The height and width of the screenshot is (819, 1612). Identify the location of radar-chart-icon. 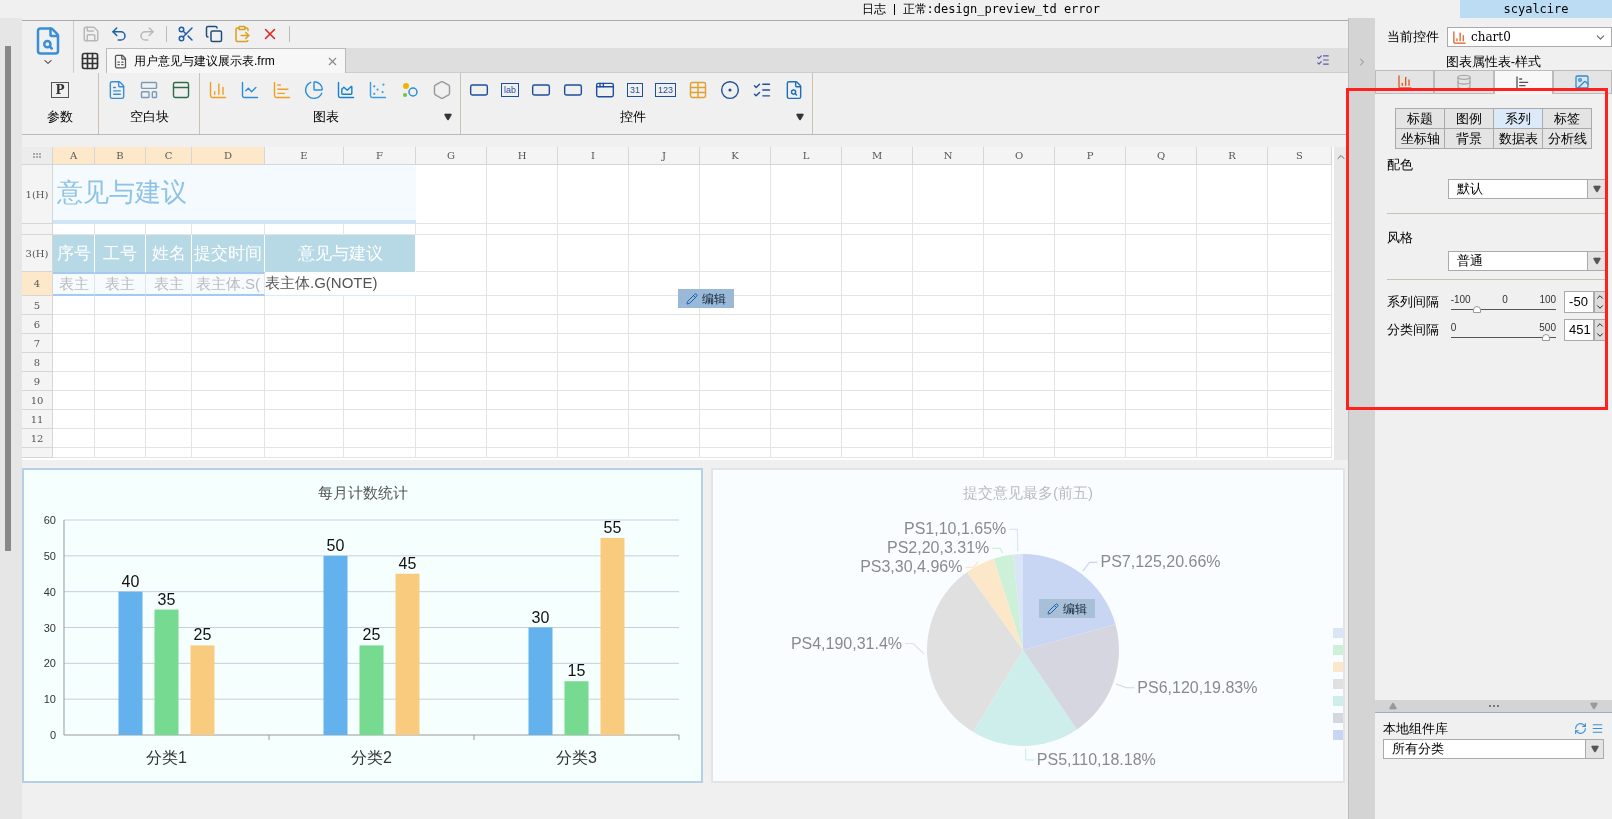
(442, 90).